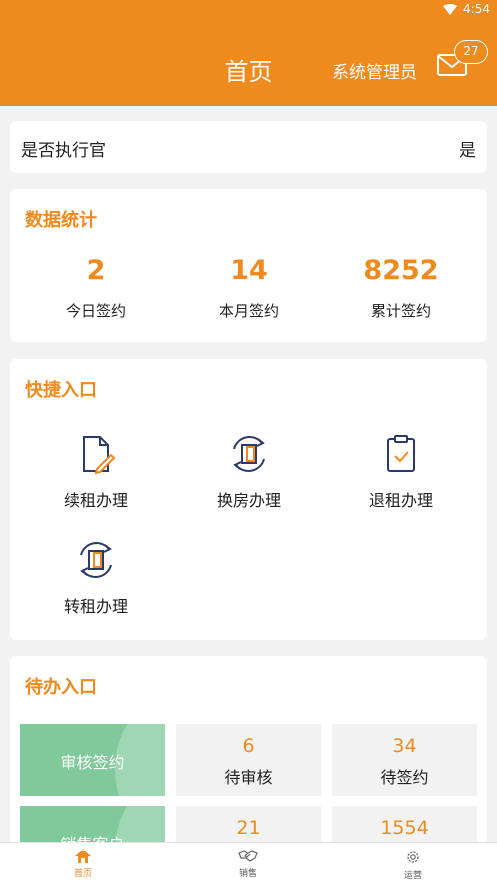 The width and height of the screenshot is (497, 883). Describe the element at coordinates (247, 874) in the screenshot. I see `tab-label: 销售` at that location.